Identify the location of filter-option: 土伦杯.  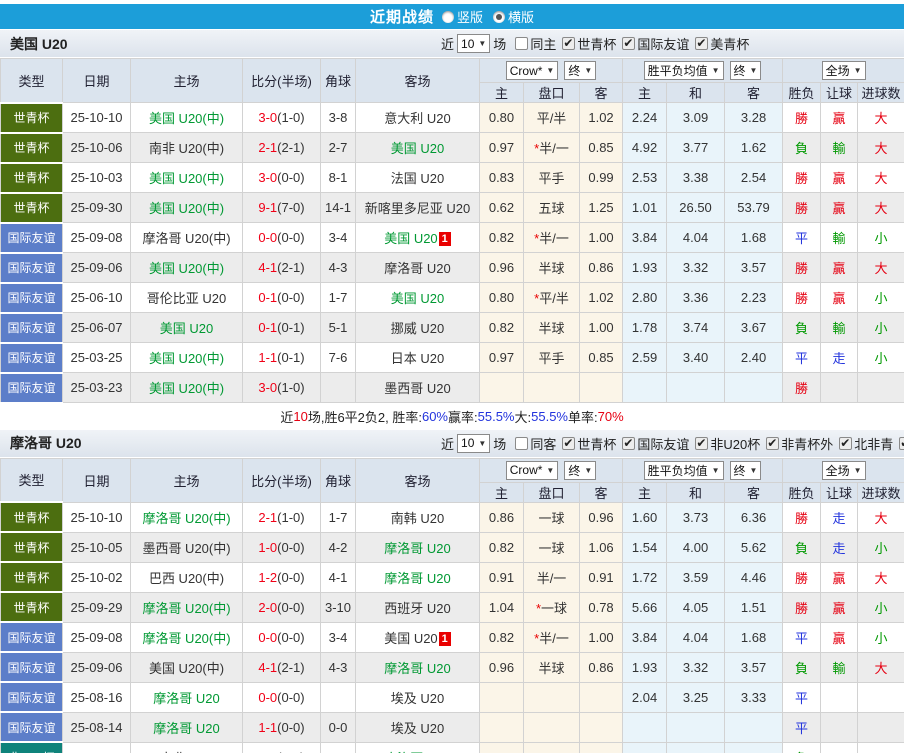
(898, 443).